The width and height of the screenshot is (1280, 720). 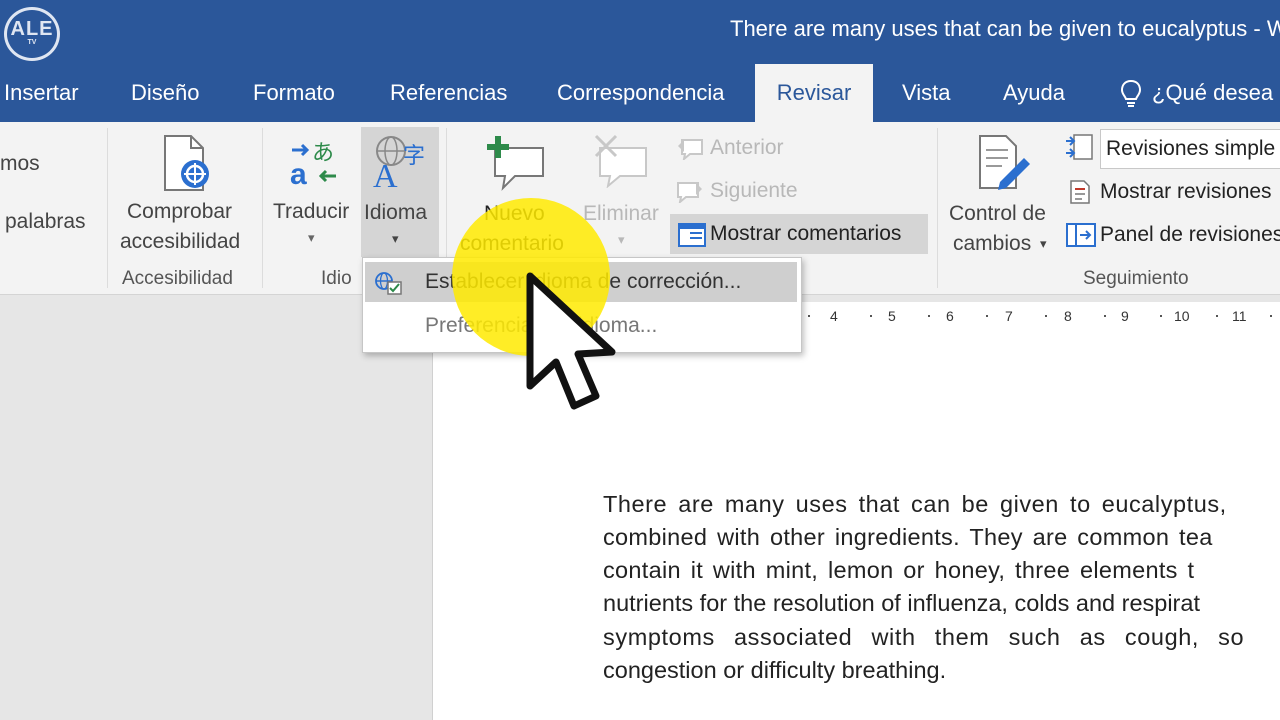 What do you see at coordinates (1040, 316) in the screenshot?
I see `horizontal-ruler: 4 5 6 7 8 9 10 11` at bounding box center [1040, 316].